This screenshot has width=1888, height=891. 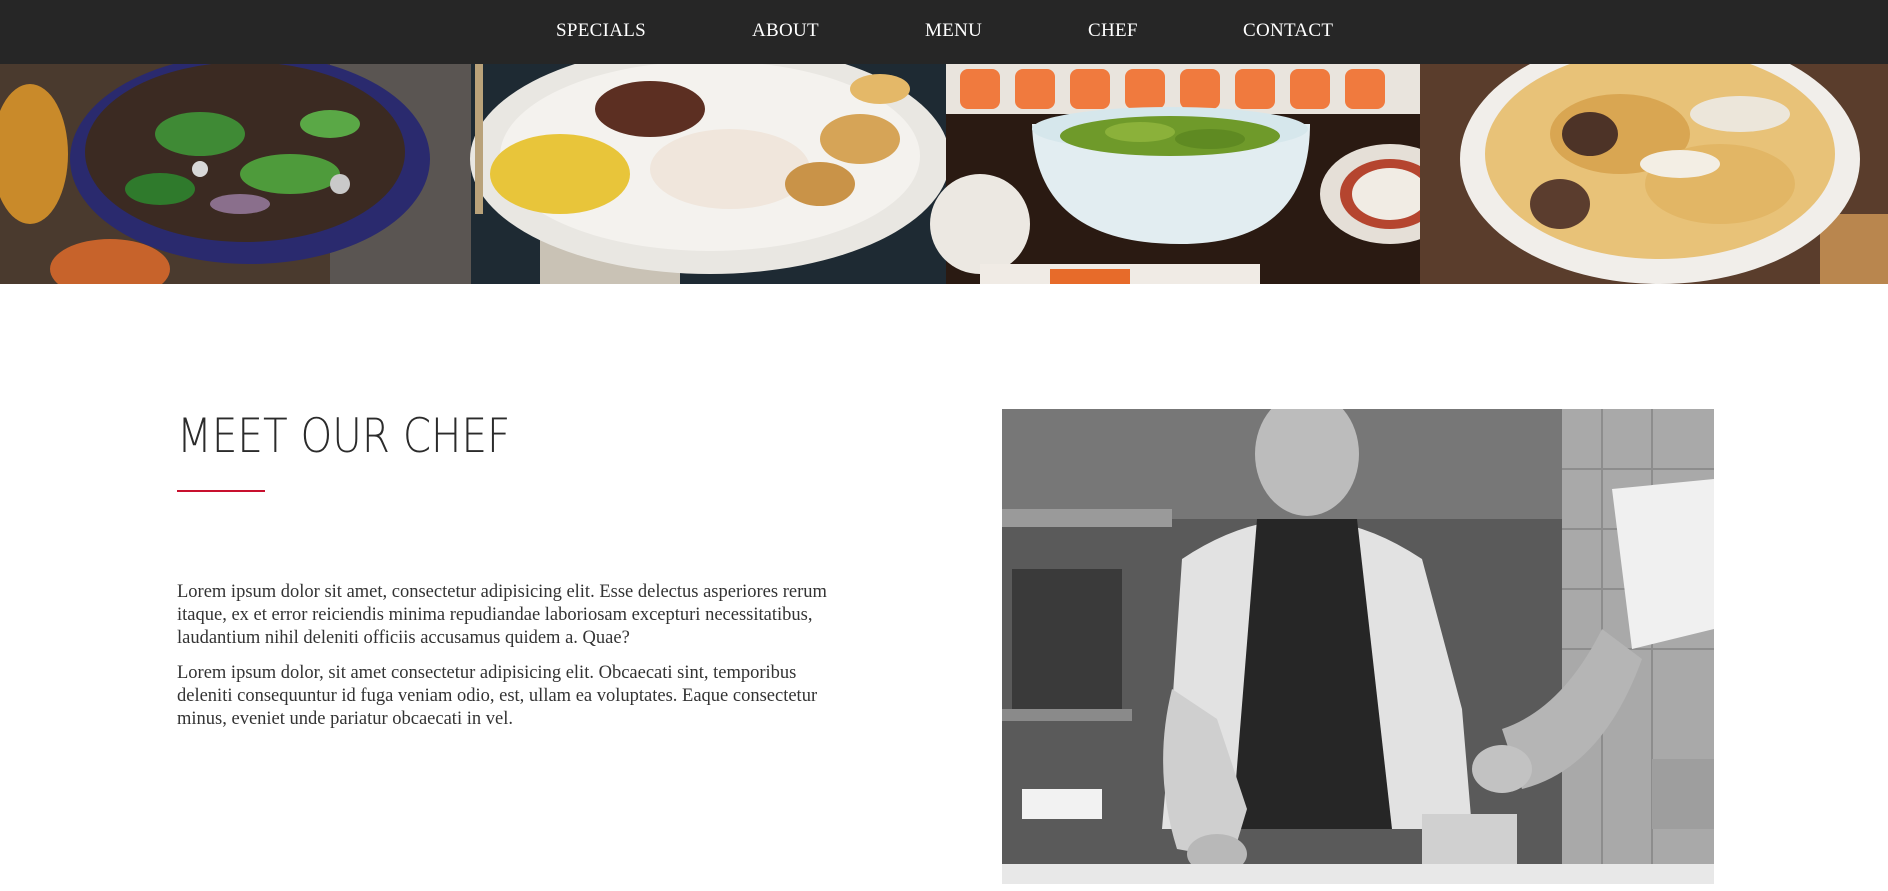 What do you see at coordinates (1113, 31) in the screenshot?
I see `nav-link-chef: CHEF` at bounding box center [1113, 31].